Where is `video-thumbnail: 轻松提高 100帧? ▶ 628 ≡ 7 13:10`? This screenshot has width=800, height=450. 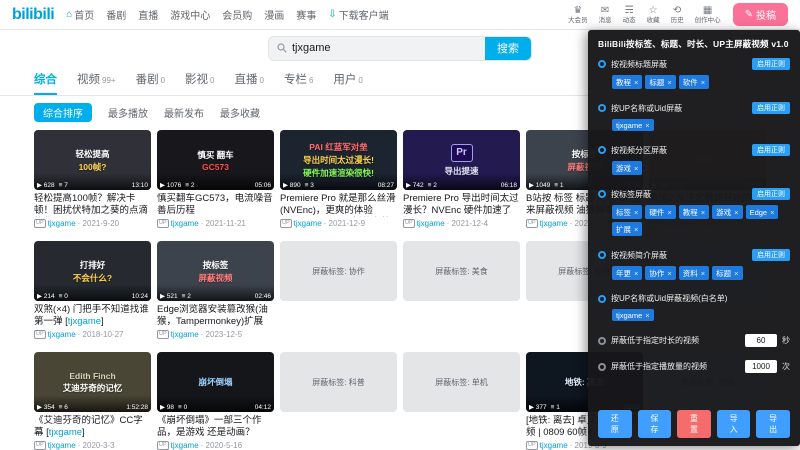 video-thumbnail: 轻松提高 100帧? ▶ 628 ≡ 7 13:10 is located at coordinates (92, 160).